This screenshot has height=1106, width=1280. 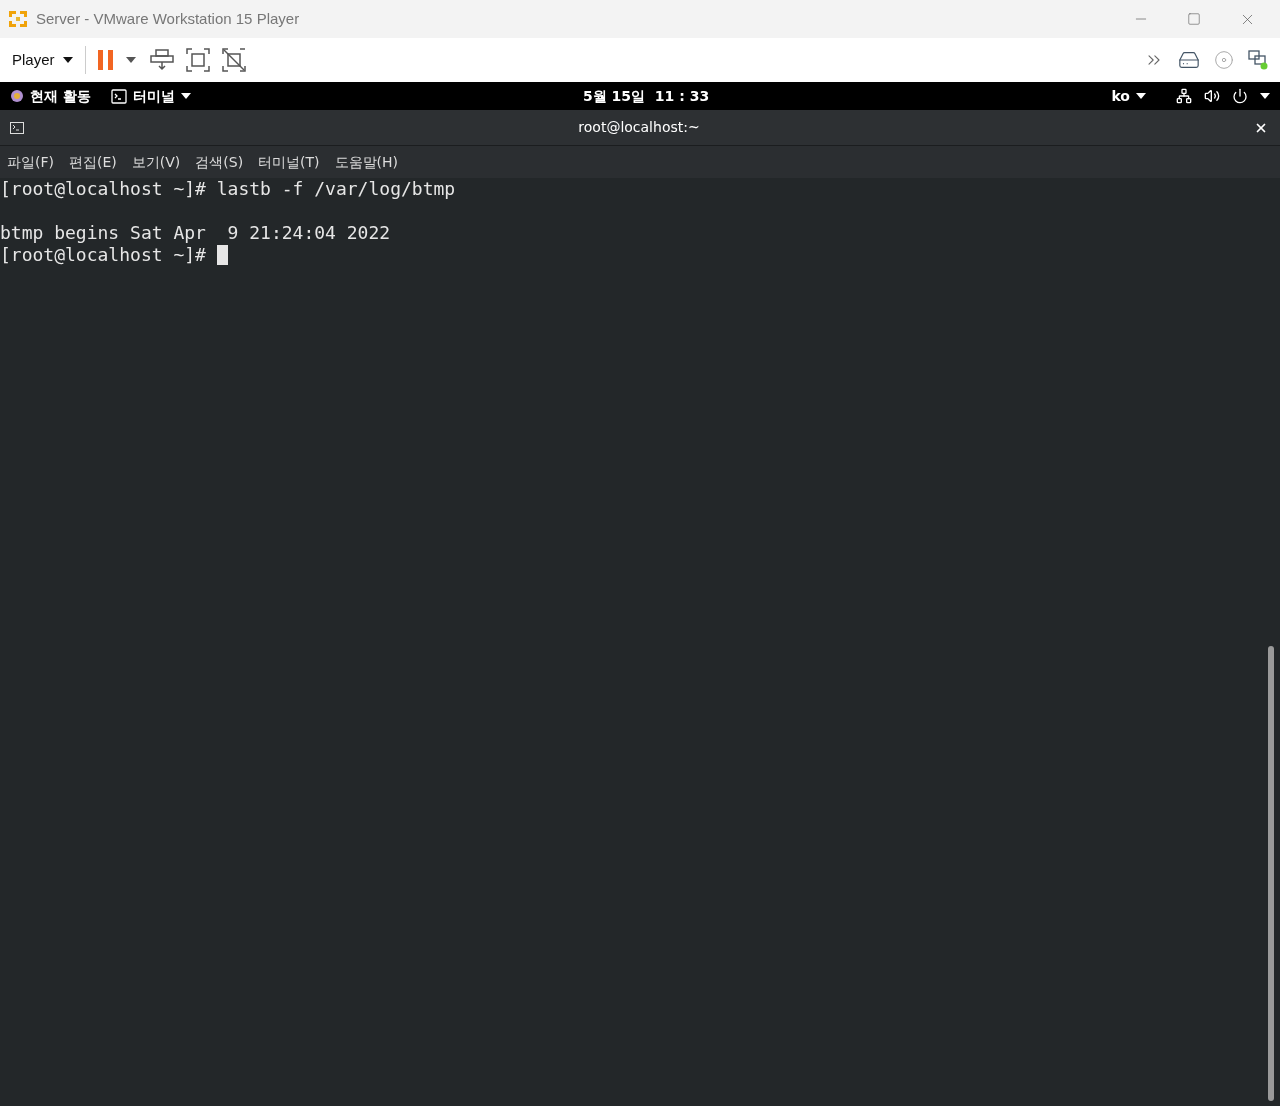 I want to click on clock: 5월 15일 11 : 33, so click(x=646, y=96).